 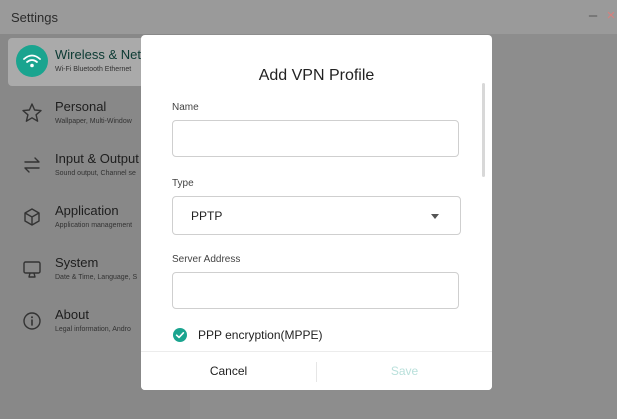 What do you see at coordinates (96, 277) in the screenshot?
I see `sidebar-item-subtitle: Date & Time, Language, S` at bounding box center [96, 277].